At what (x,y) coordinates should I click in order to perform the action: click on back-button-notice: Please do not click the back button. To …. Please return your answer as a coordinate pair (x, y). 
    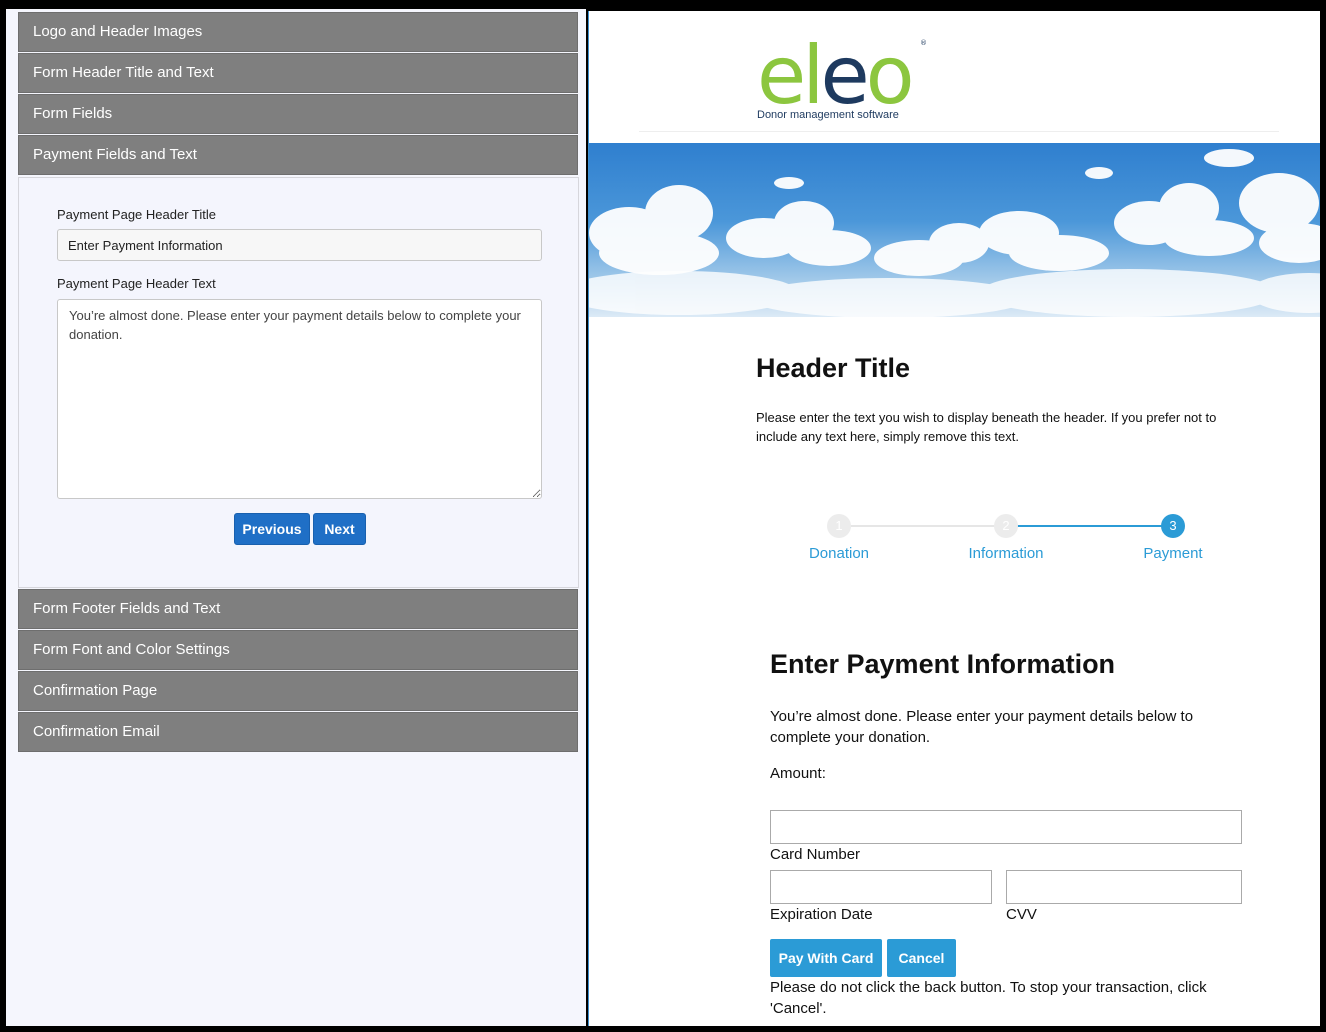
    Looking at the image, I should click on (988, 998).